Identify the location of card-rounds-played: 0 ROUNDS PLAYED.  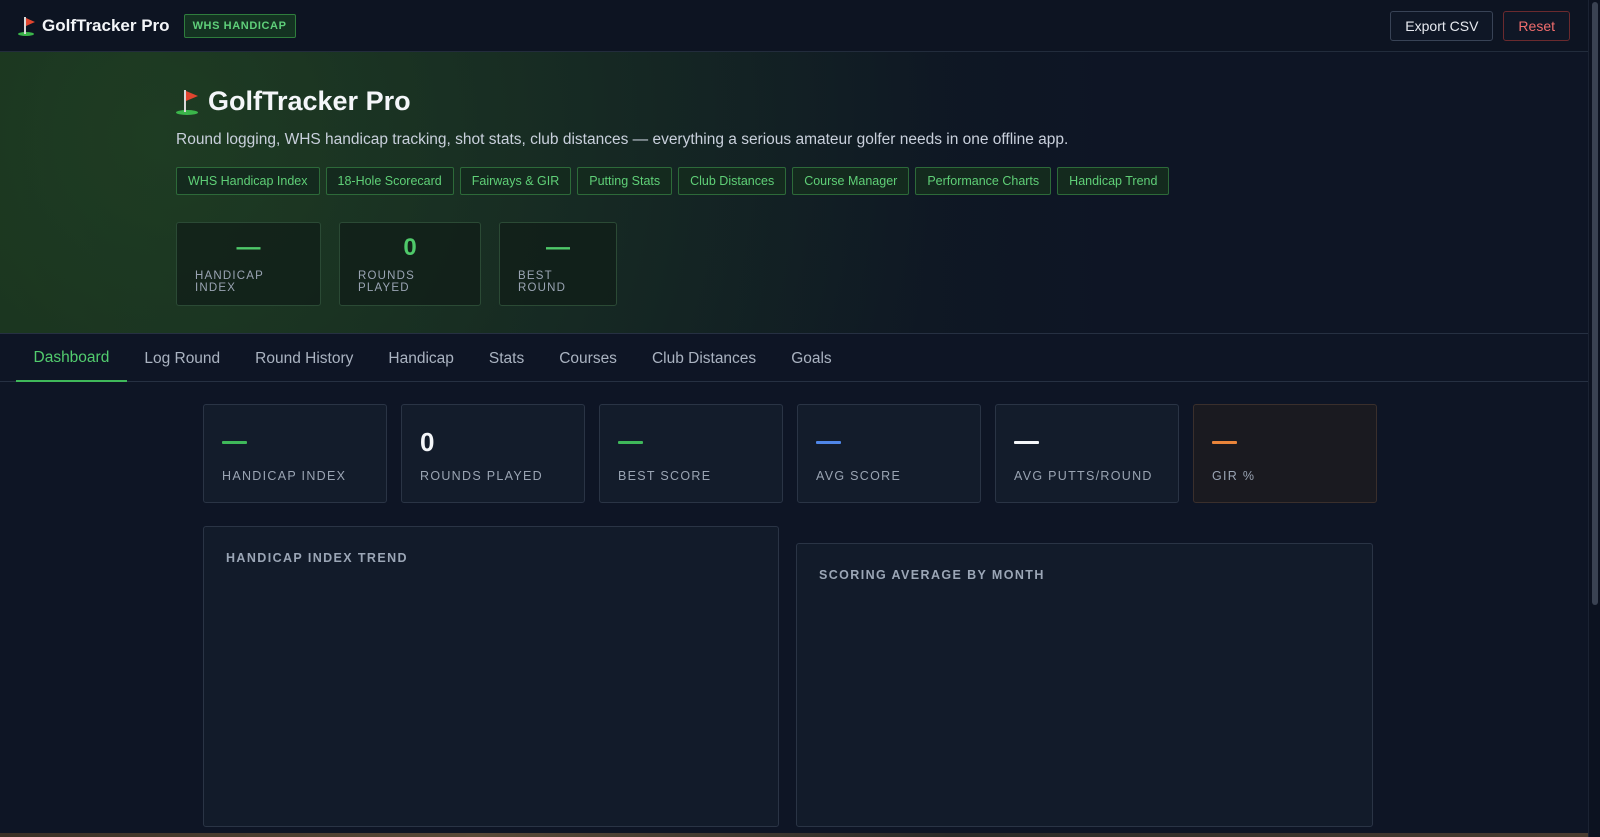
(493, 453).